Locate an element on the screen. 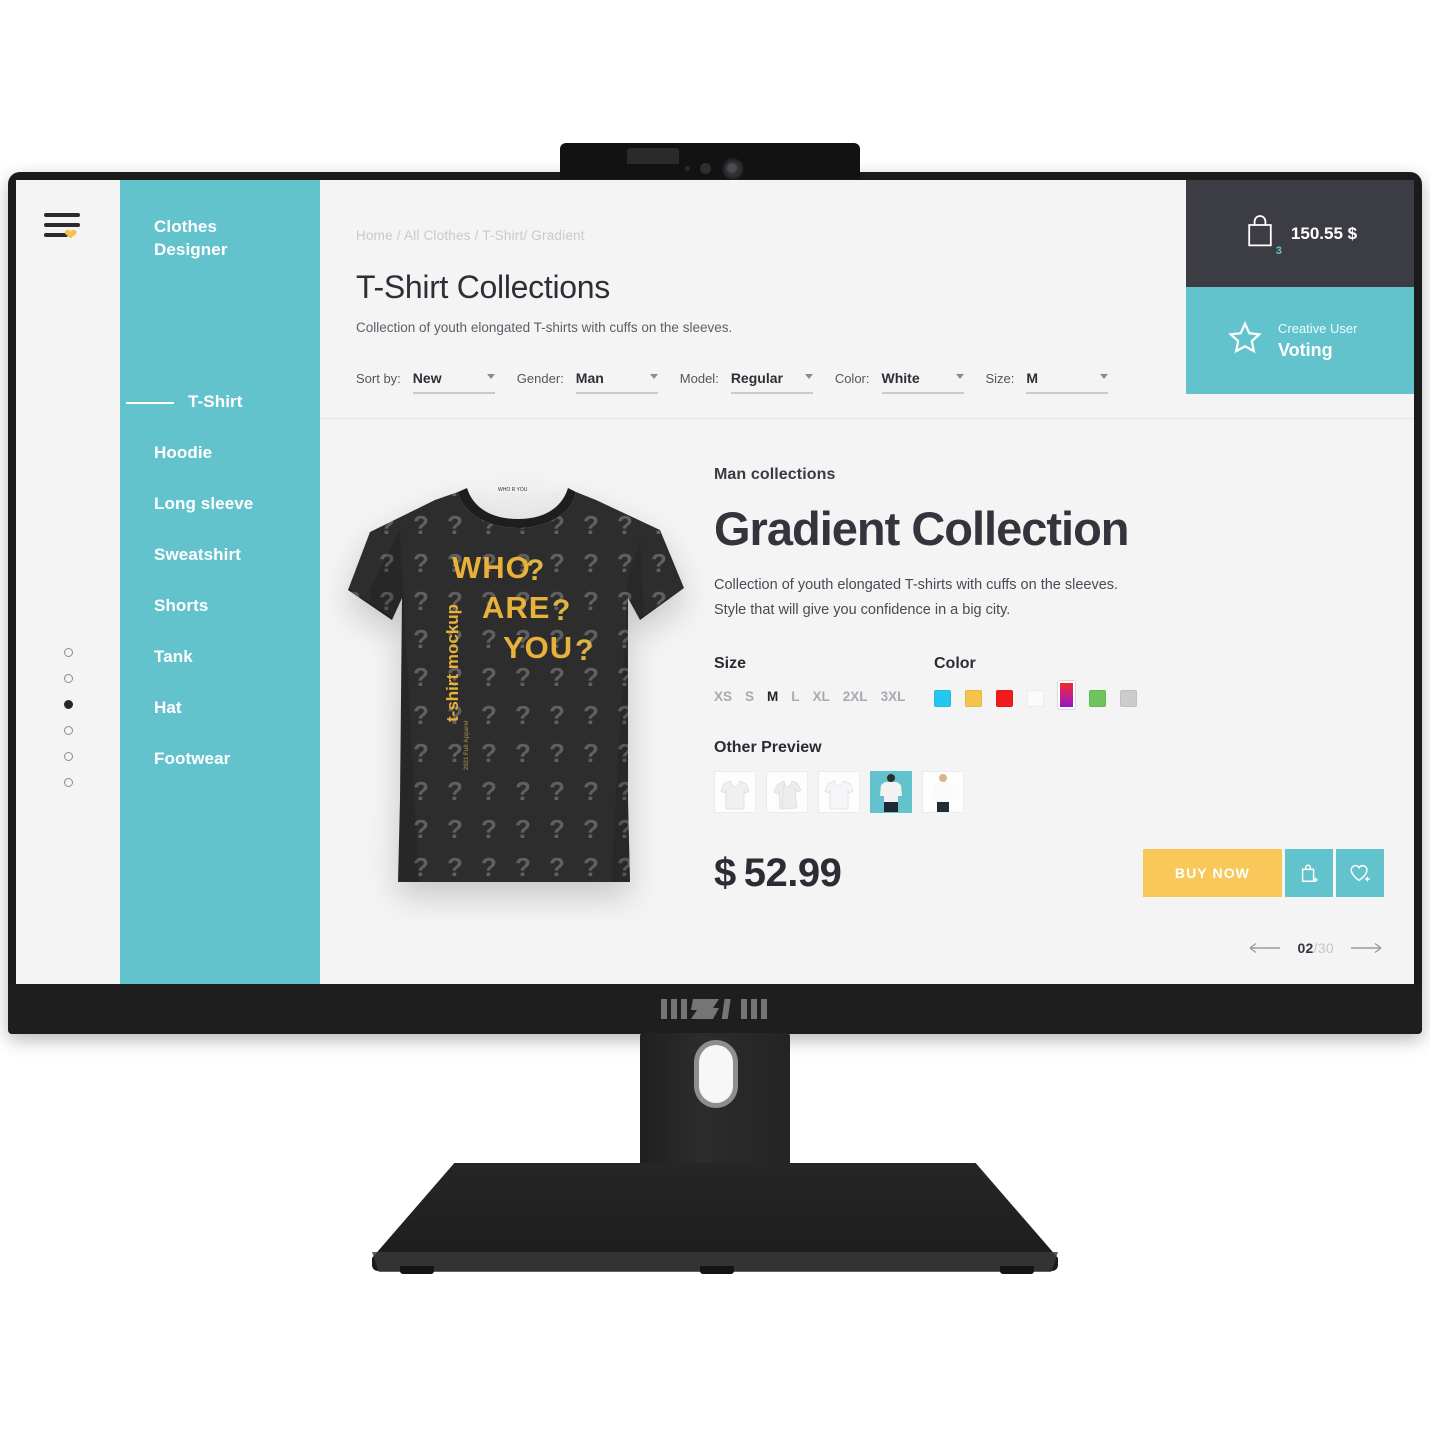 This screenshot has width=1430, height=1430. product-price: $52.99 is located at coordinates (778, 873).